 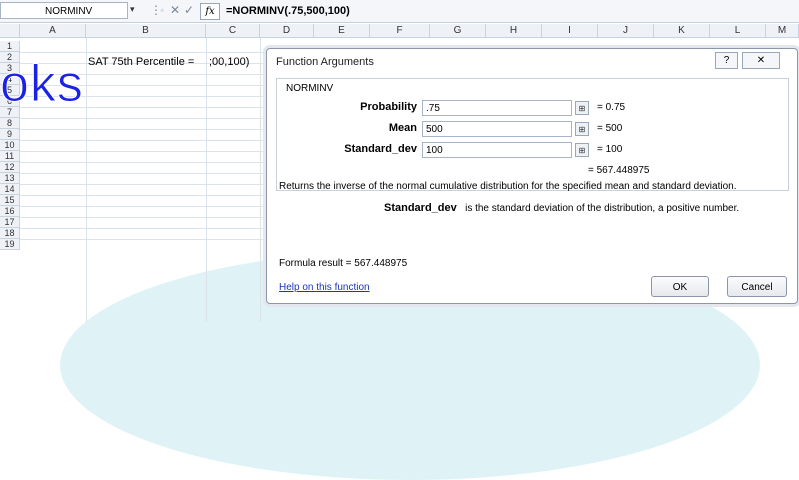 What do you see at coordinates (210, 11) in the screenshot?
I see `insert-function-icon: fx` at bounding box center [210, 11].